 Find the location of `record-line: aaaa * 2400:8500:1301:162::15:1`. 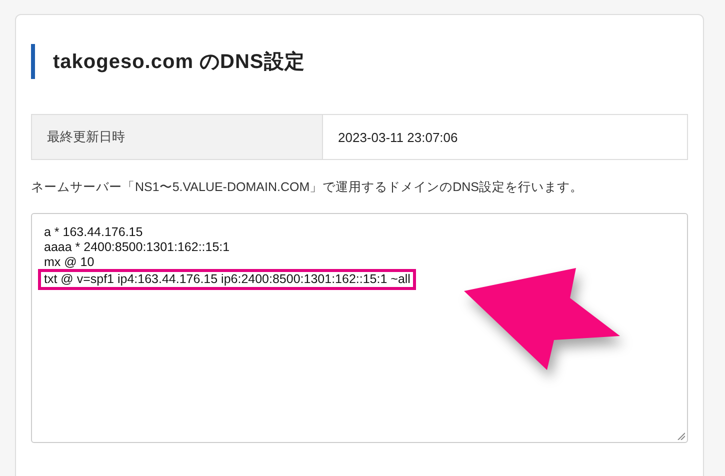

record-line: aaaa * 2400:8500:1301:162::15:1 is located at coordinates (137, 247).